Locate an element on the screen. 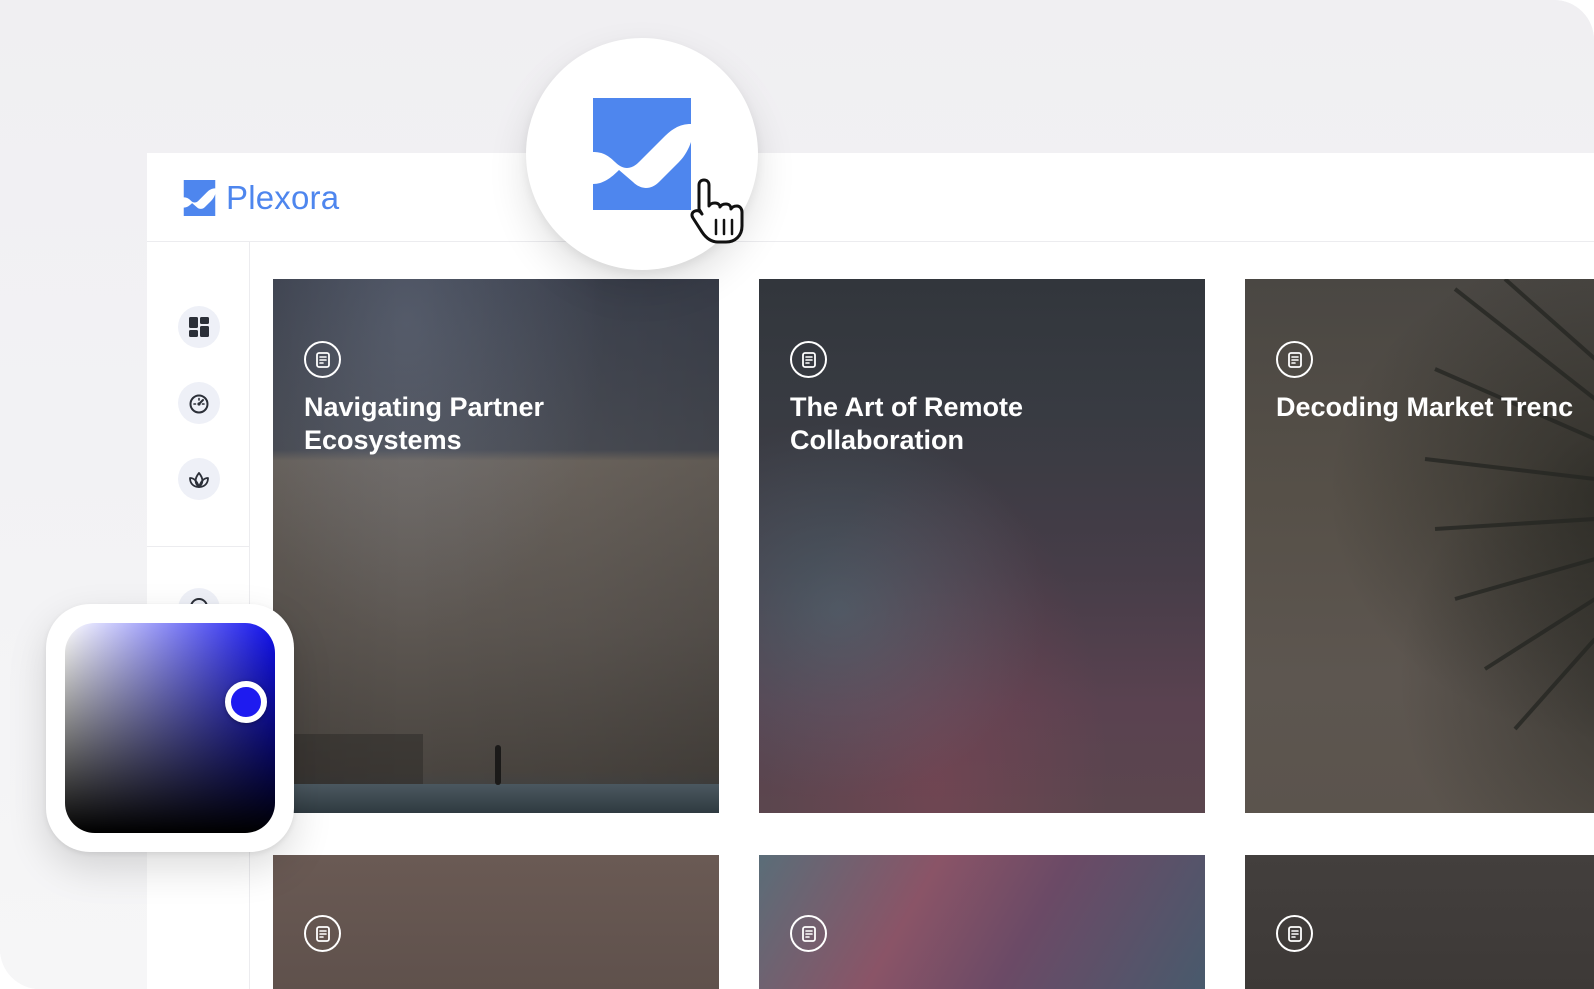  color-picker-handle is located at coordinates (246, 702).